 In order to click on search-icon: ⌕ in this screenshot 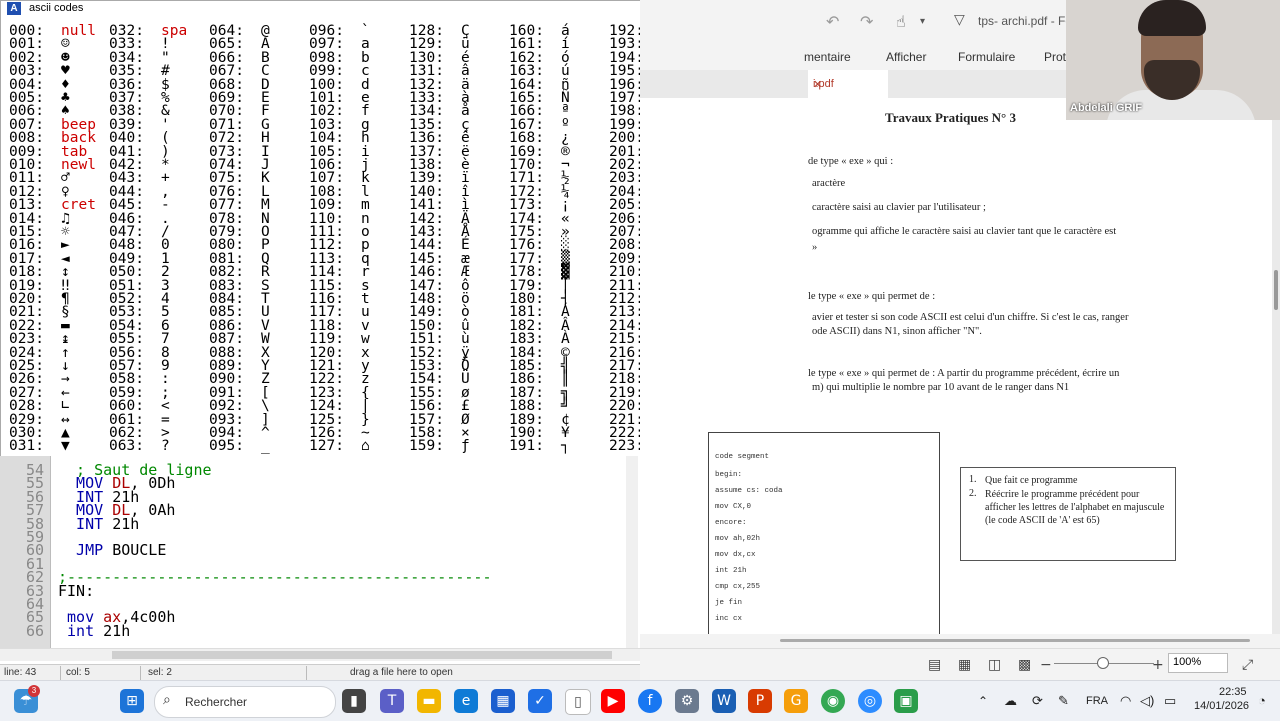, I will do `click(167, 700)`.